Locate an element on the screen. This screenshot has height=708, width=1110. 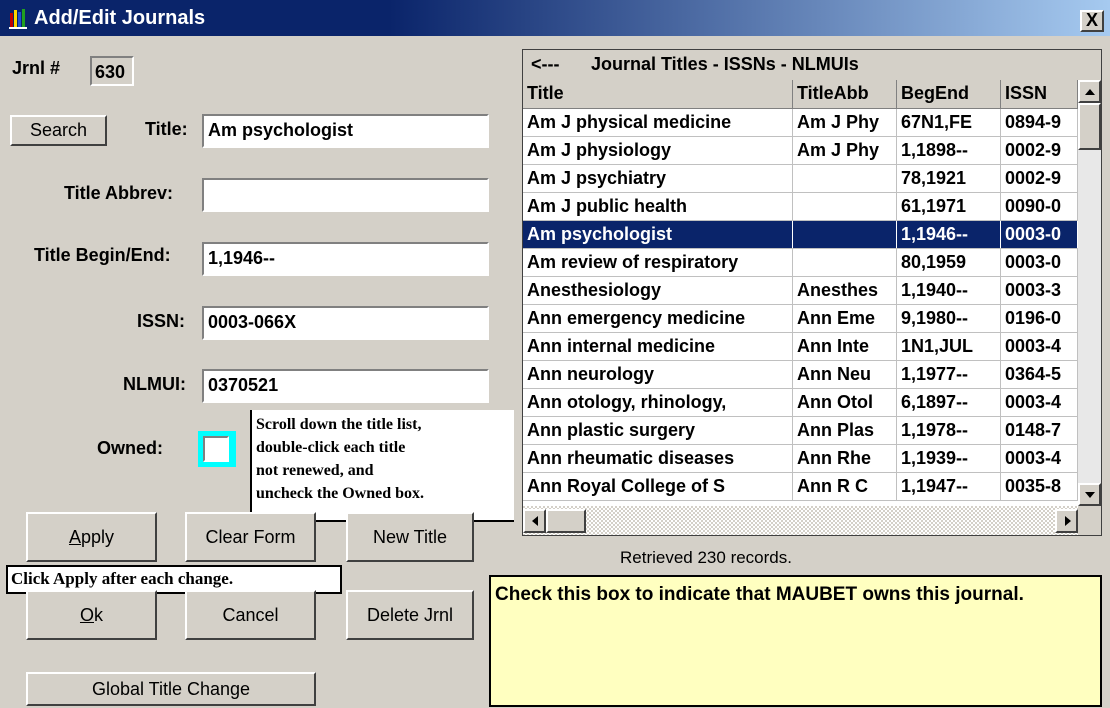
cell-titleabb: Ann Neu is located at coordinates (845, 374).